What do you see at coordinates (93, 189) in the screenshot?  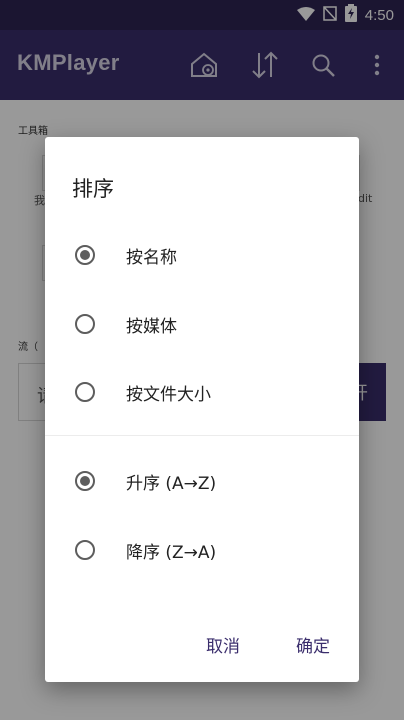 I see `dialog-title: 排序` at bounding box center [93, 189].